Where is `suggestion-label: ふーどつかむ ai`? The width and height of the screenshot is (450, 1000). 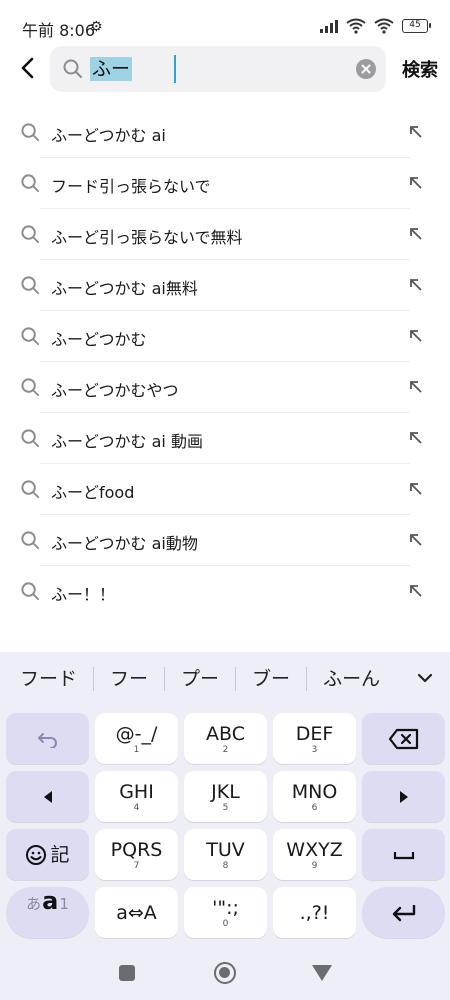 suggestion-label: ふーどつかむ ai is located at coordinates (108, 135).